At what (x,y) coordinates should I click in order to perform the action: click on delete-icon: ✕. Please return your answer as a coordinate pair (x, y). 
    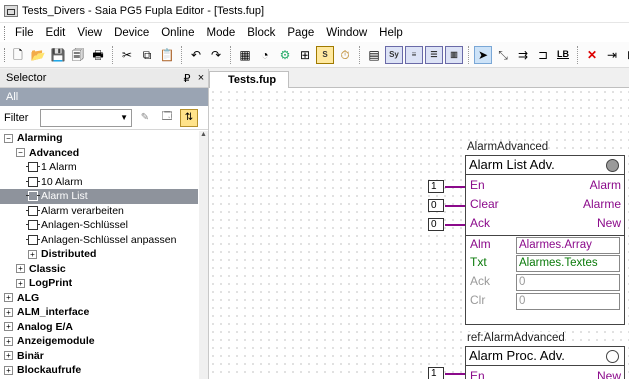
    Looking at the image, I should click on (592, 55).